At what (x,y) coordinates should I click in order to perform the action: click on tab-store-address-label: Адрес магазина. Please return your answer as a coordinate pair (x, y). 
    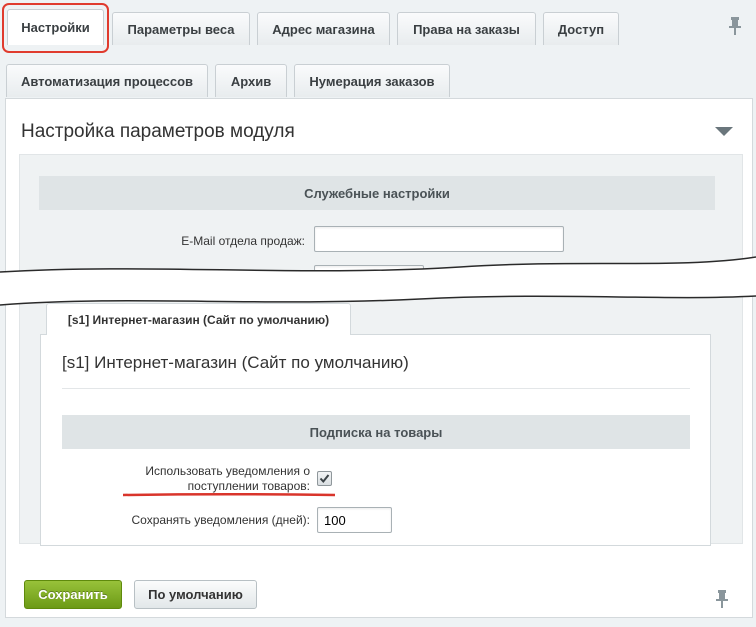
    Looking at the image, I should click on (323, 29).